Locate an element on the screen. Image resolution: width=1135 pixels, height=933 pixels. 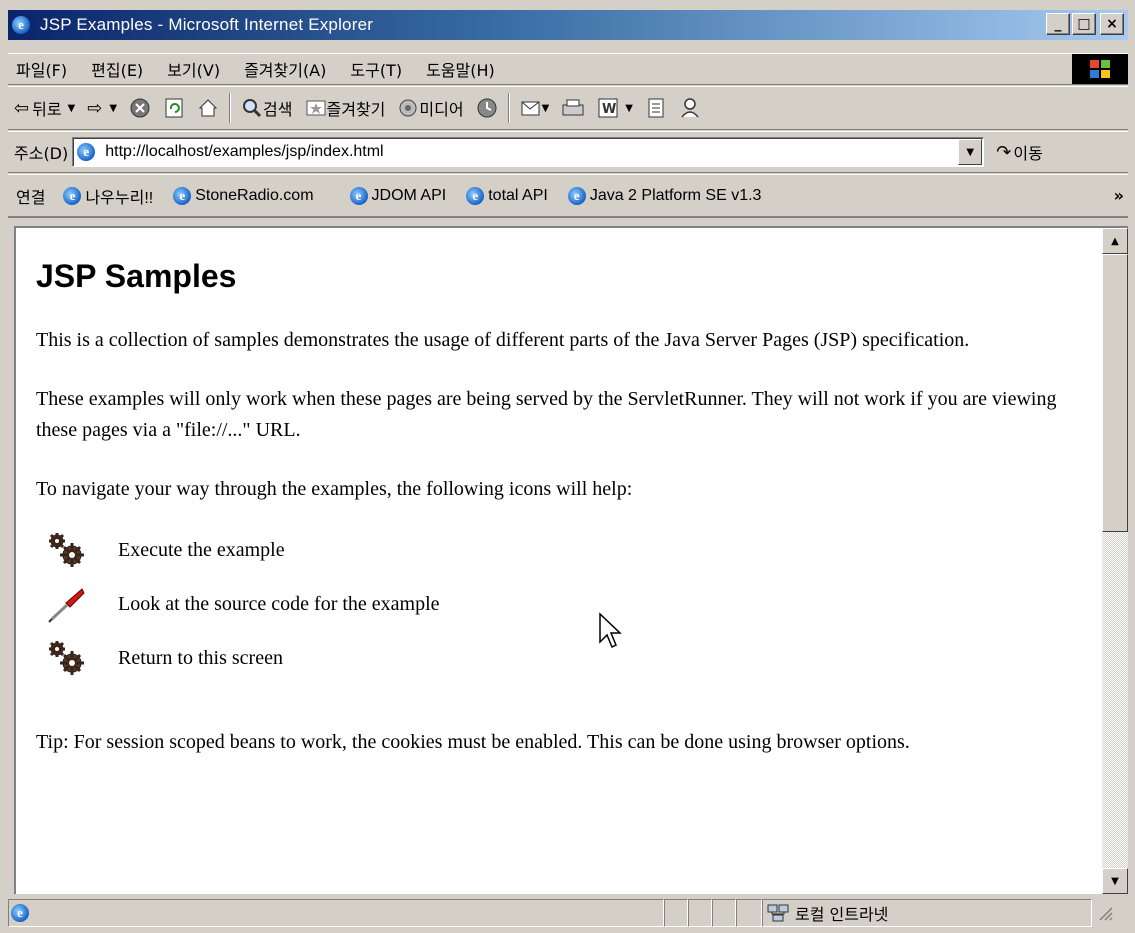
menu-edit: 편집(E) is located at coordinates (117, 69).